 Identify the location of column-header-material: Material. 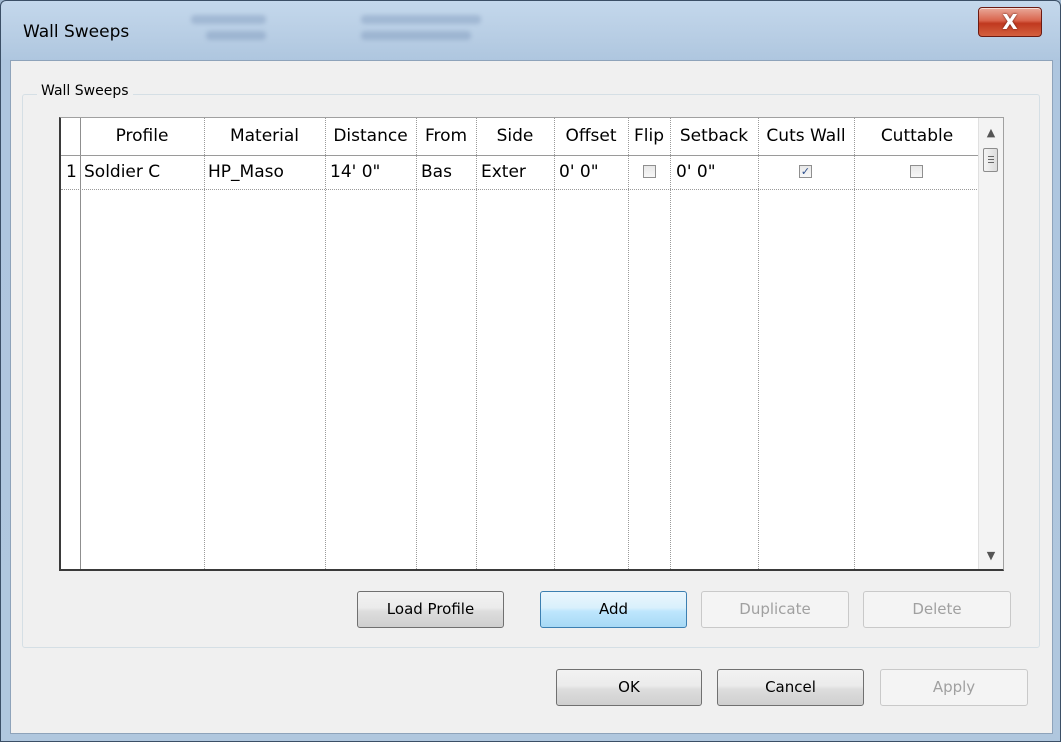
(264, 136).